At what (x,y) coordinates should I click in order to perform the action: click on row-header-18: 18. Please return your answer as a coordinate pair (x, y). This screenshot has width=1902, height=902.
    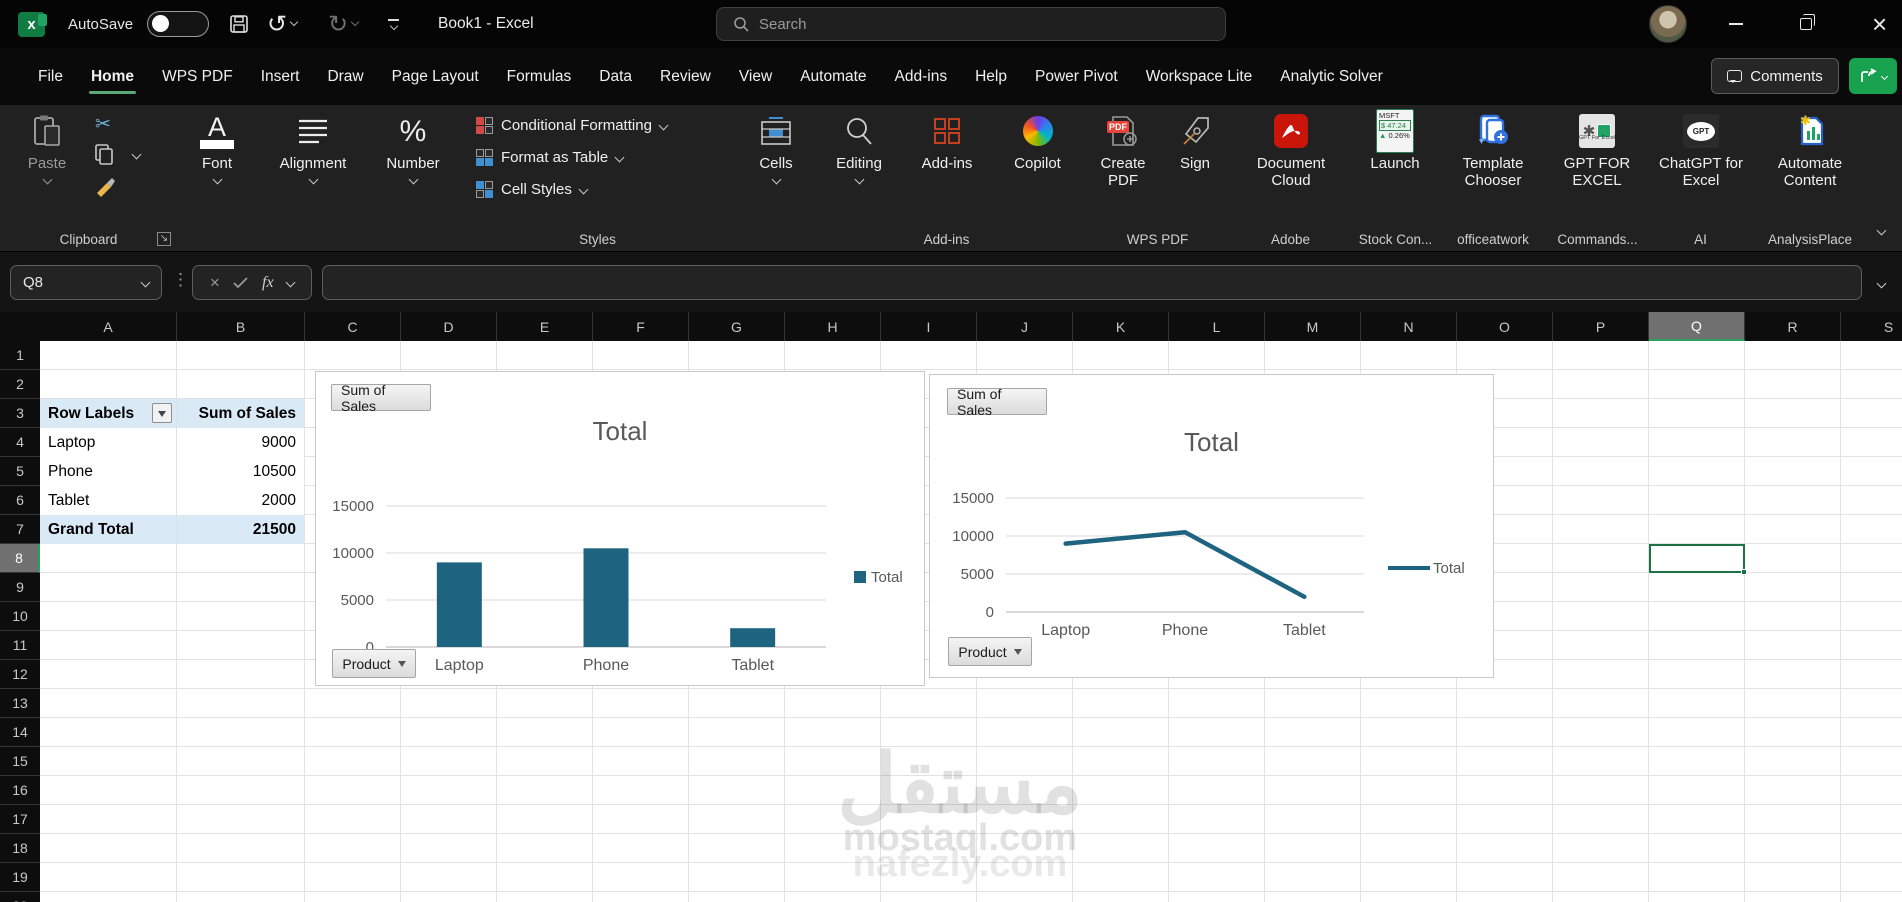
    Looking at the image, I should click on (20, 848).